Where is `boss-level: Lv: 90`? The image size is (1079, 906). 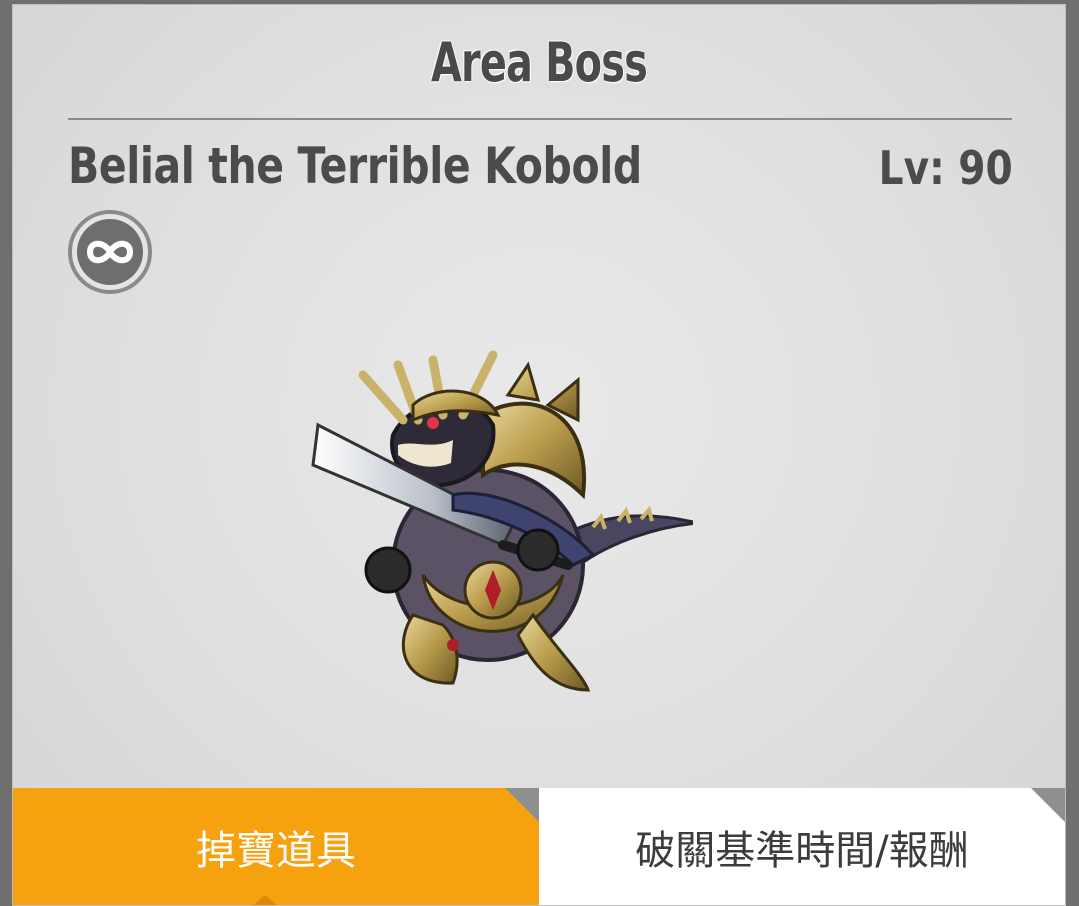 boss-level: Lv: 90 is located at coordinates (945, 168).